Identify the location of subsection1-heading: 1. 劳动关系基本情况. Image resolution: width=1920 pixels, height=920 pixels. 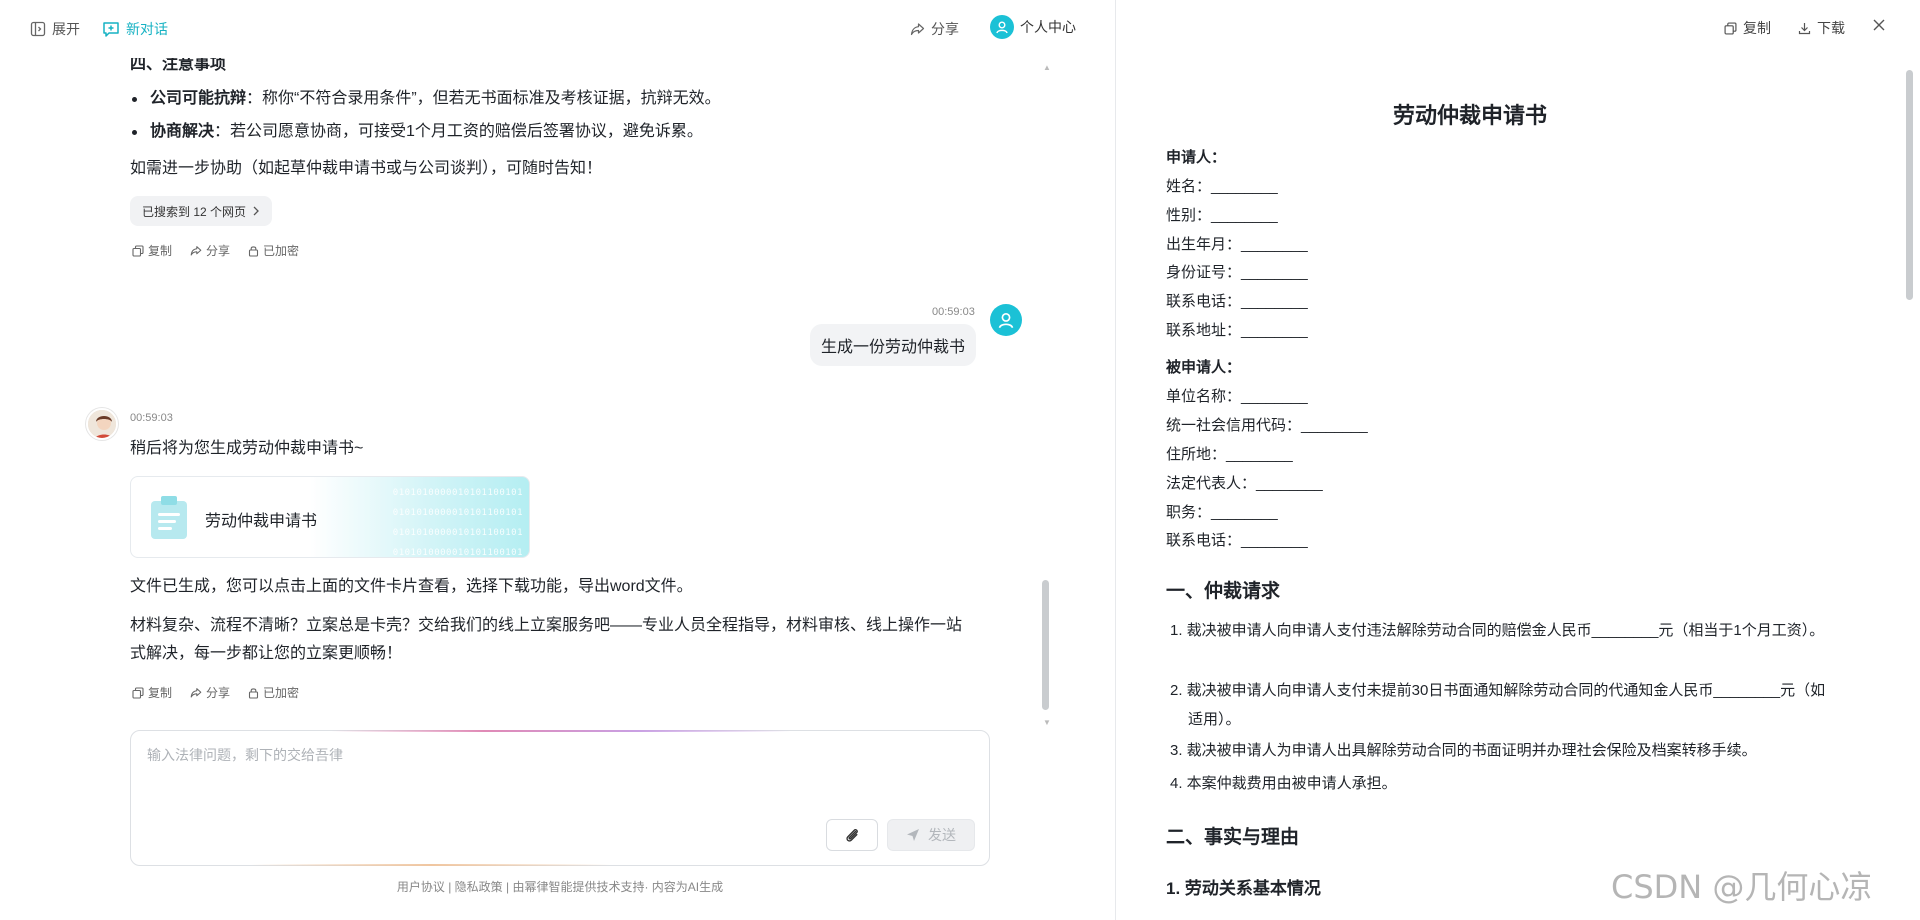
(1243, 888).